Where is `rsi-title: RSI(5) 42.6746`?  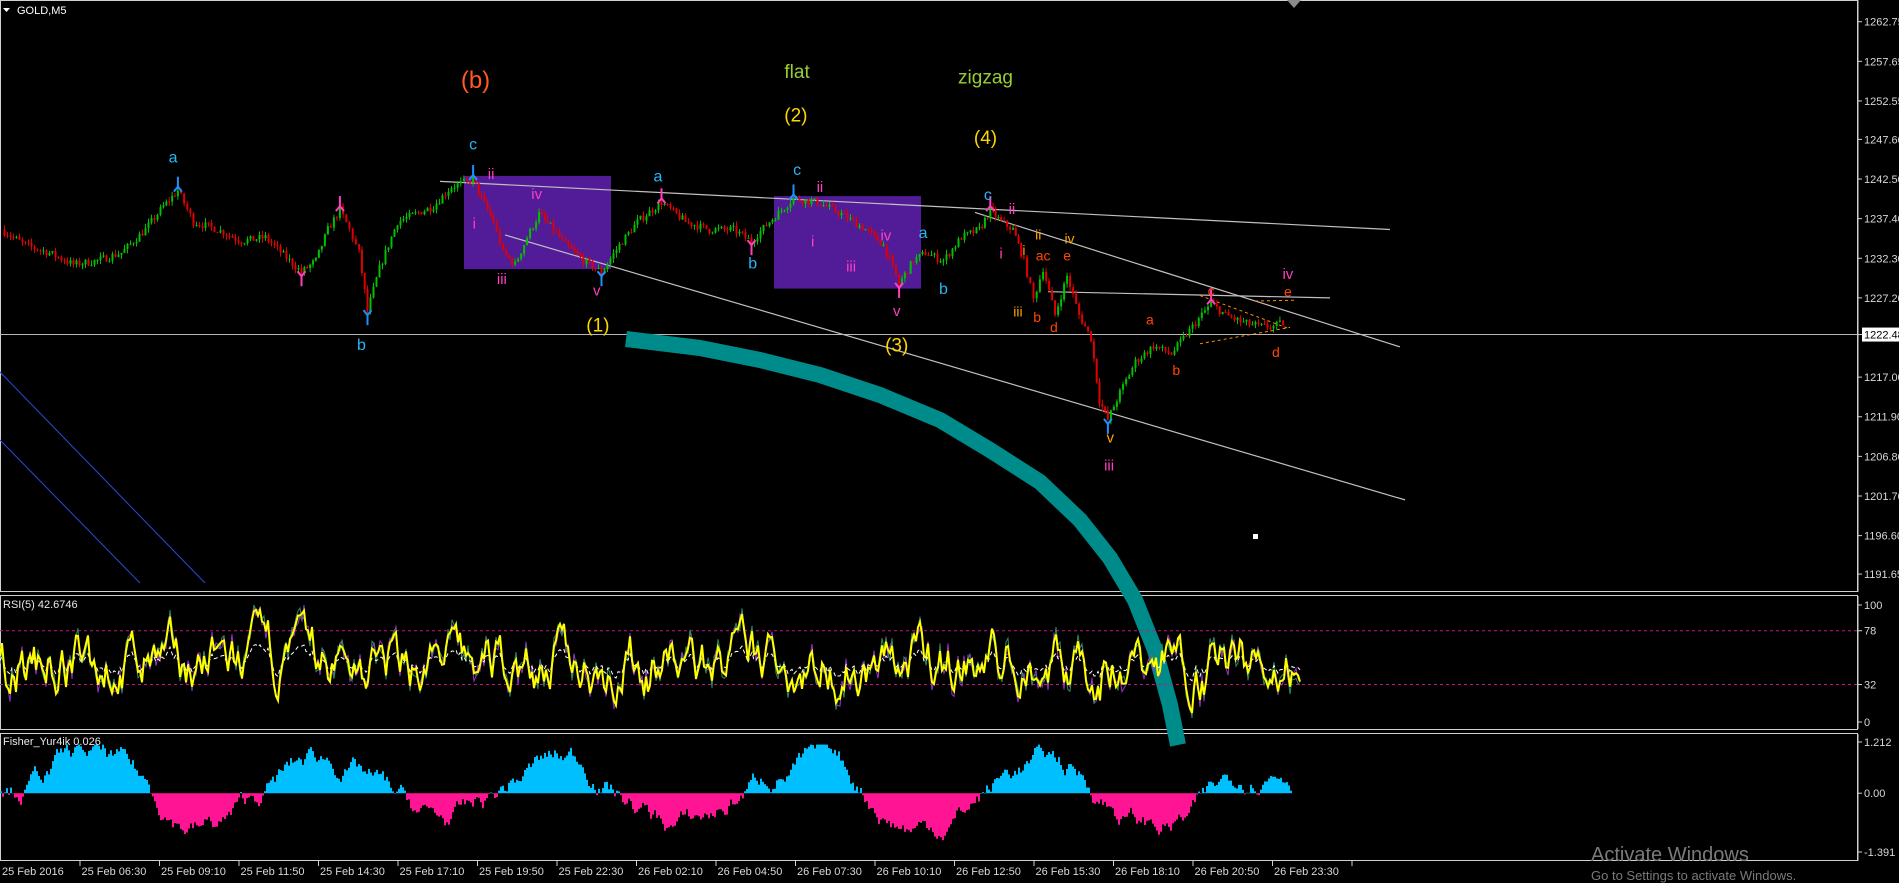 rsi-title: RSI(5) 42.6746 is located at coordinates (40, 605).